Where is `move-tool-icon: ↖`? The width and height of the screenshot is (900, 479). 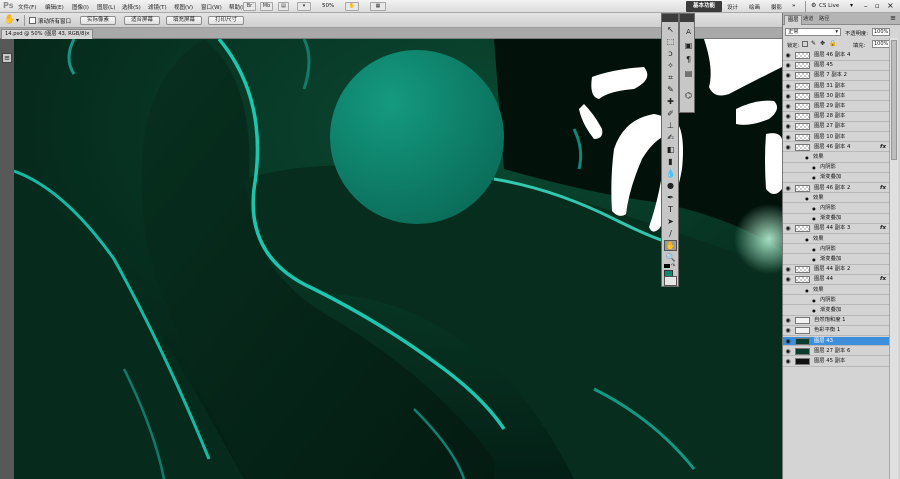 move-tool-icon: ↖ is located at coordinates (670, 29).